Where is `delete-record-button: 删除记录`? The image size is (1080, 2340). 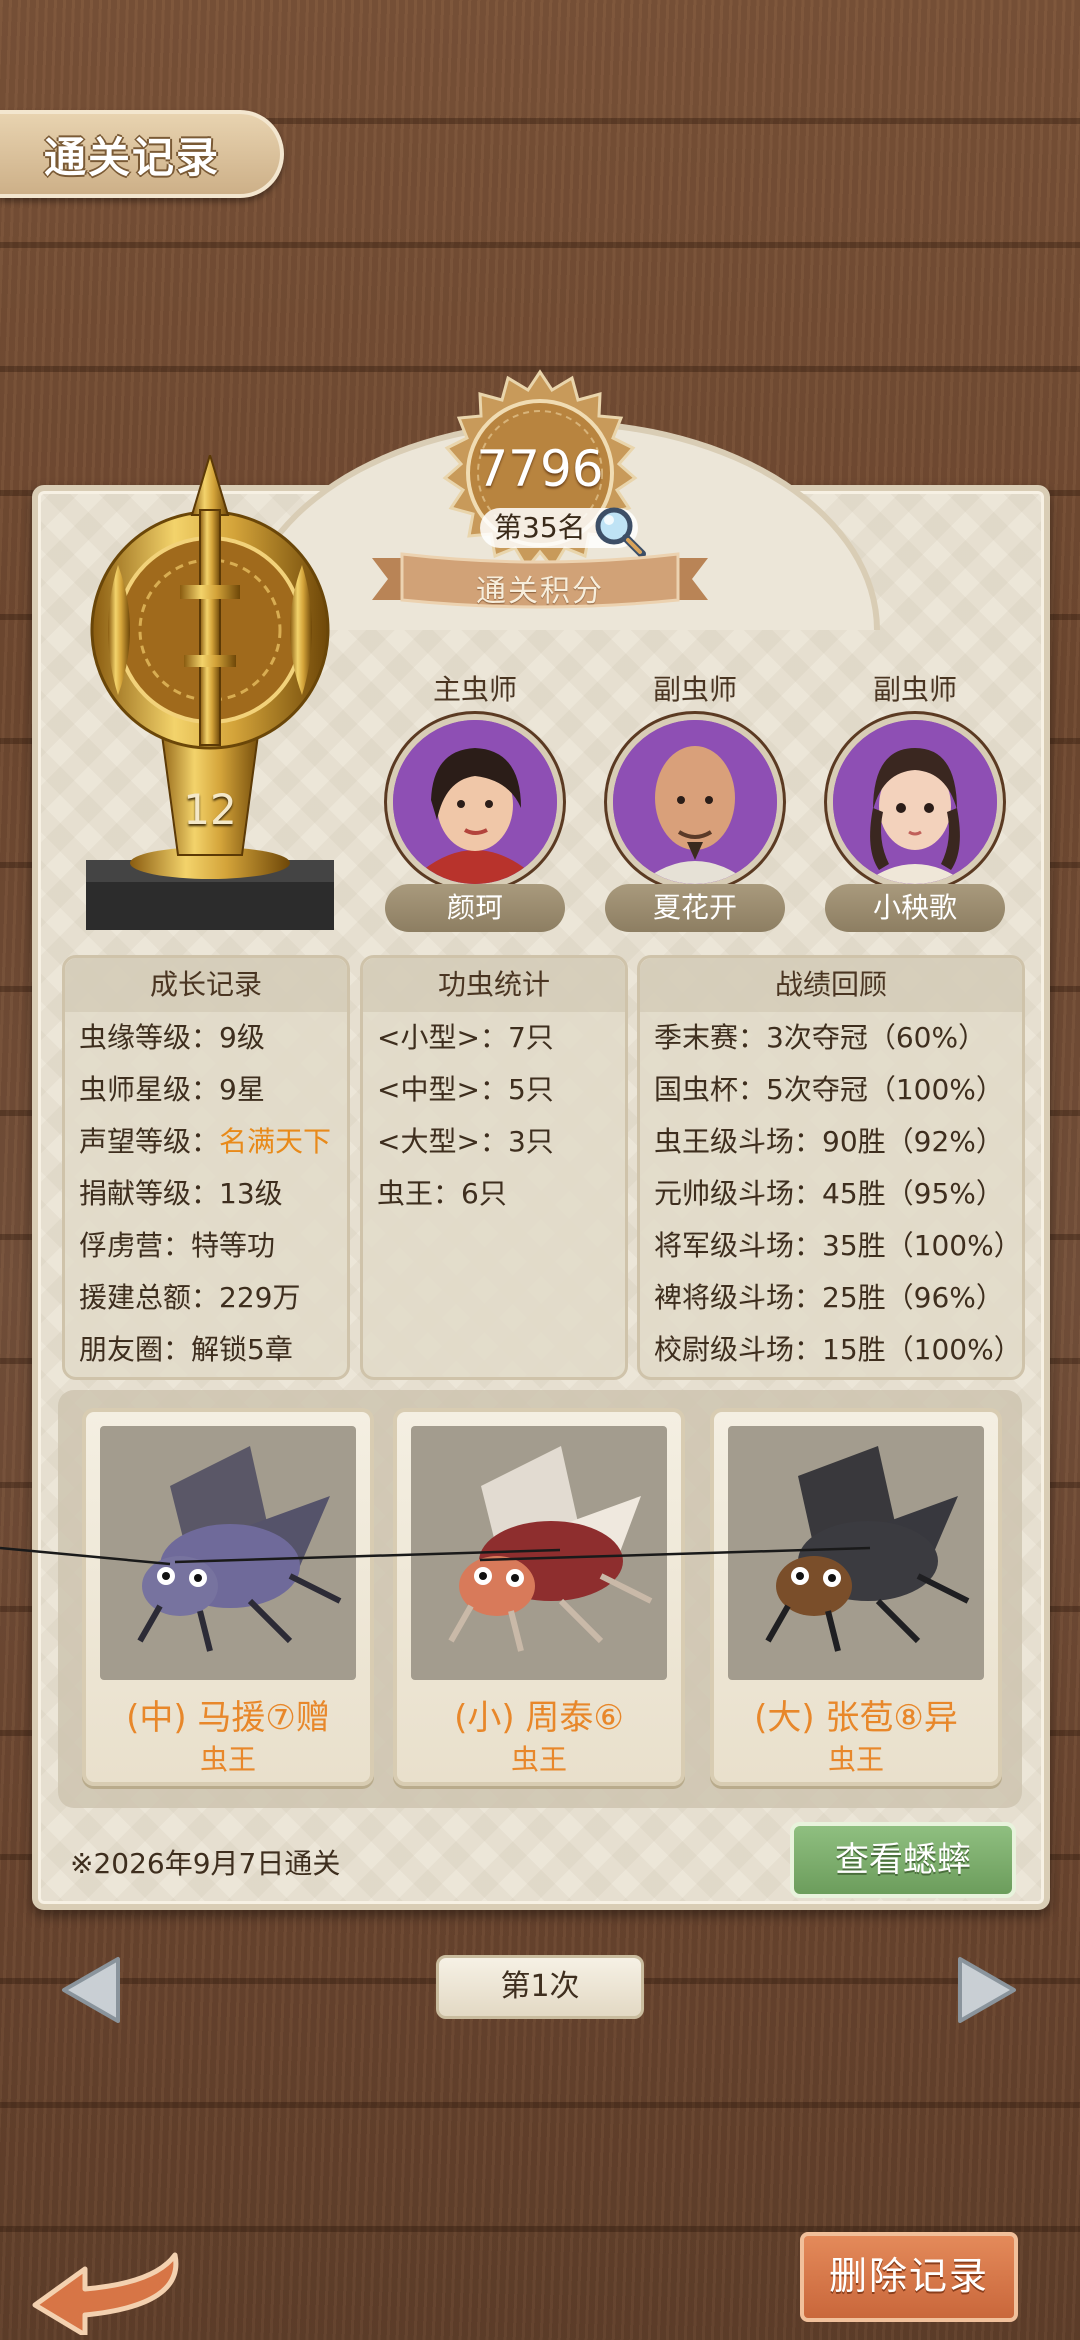
delete-record-button: 删除记录 is located at coordinates (909, 2277).